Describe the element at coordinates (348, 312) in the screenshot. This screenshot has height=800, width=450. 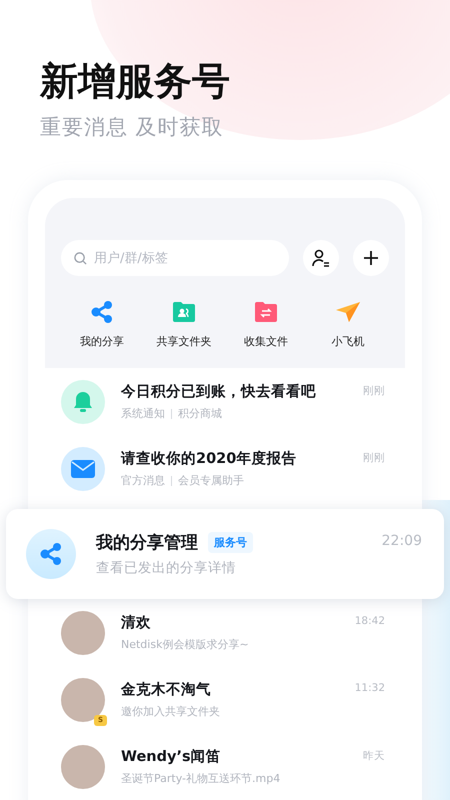
I see `paper-plane-icon` at that location.